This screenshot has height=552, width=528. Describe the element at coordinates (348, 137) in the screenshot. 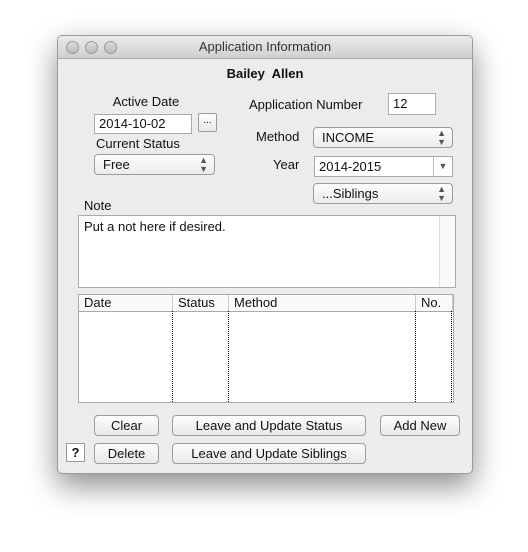

I see `method-value: INCOME` at that location.